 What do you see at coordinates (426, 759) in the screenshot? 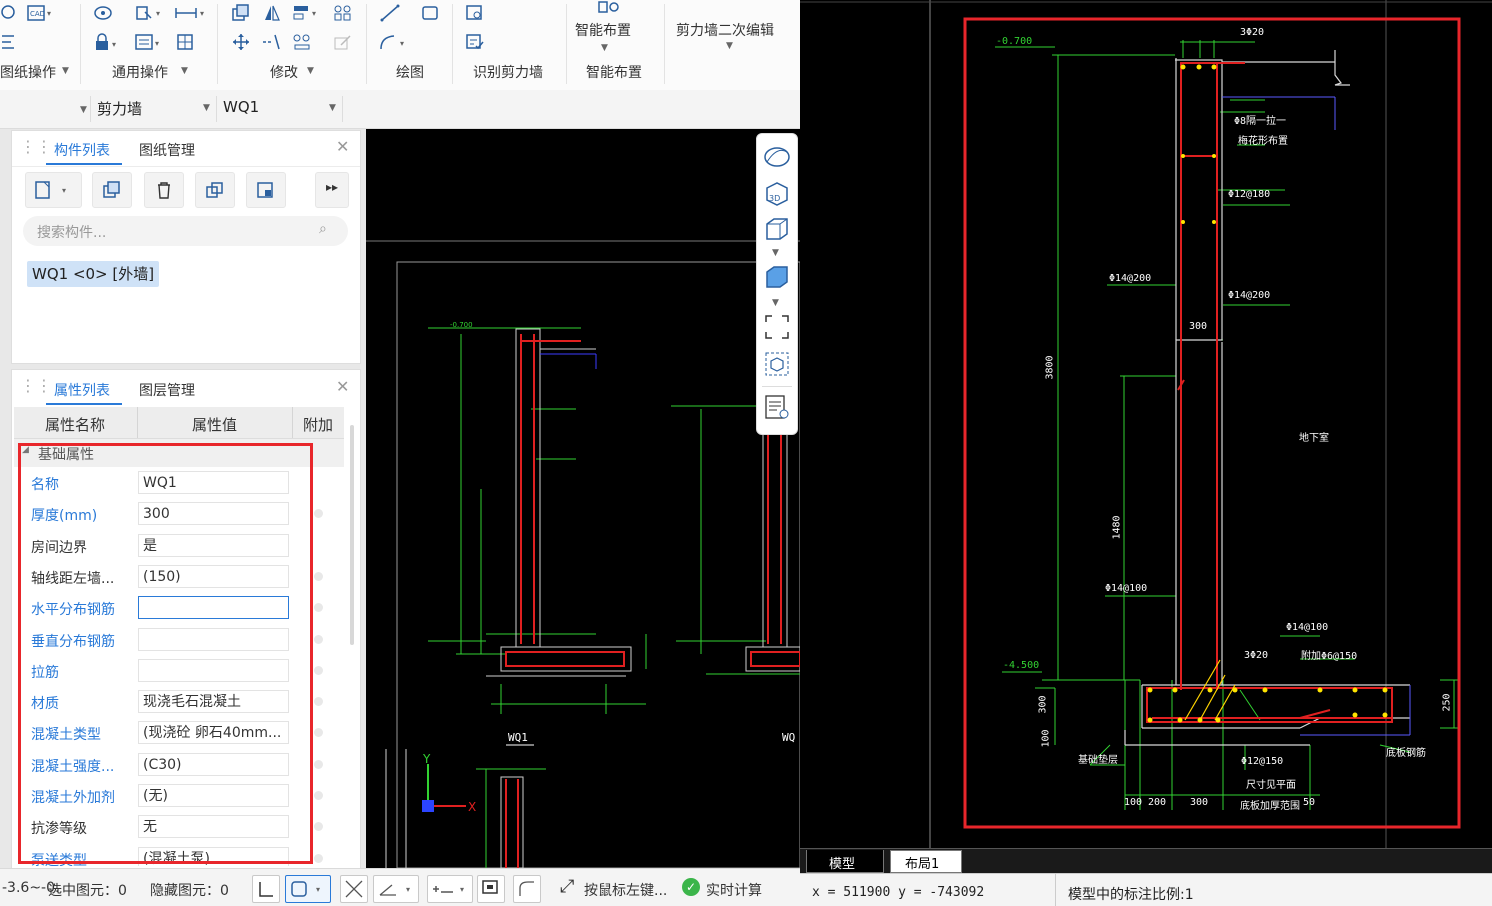
I see `svg-text: Y` at bounding box center [426, 759].